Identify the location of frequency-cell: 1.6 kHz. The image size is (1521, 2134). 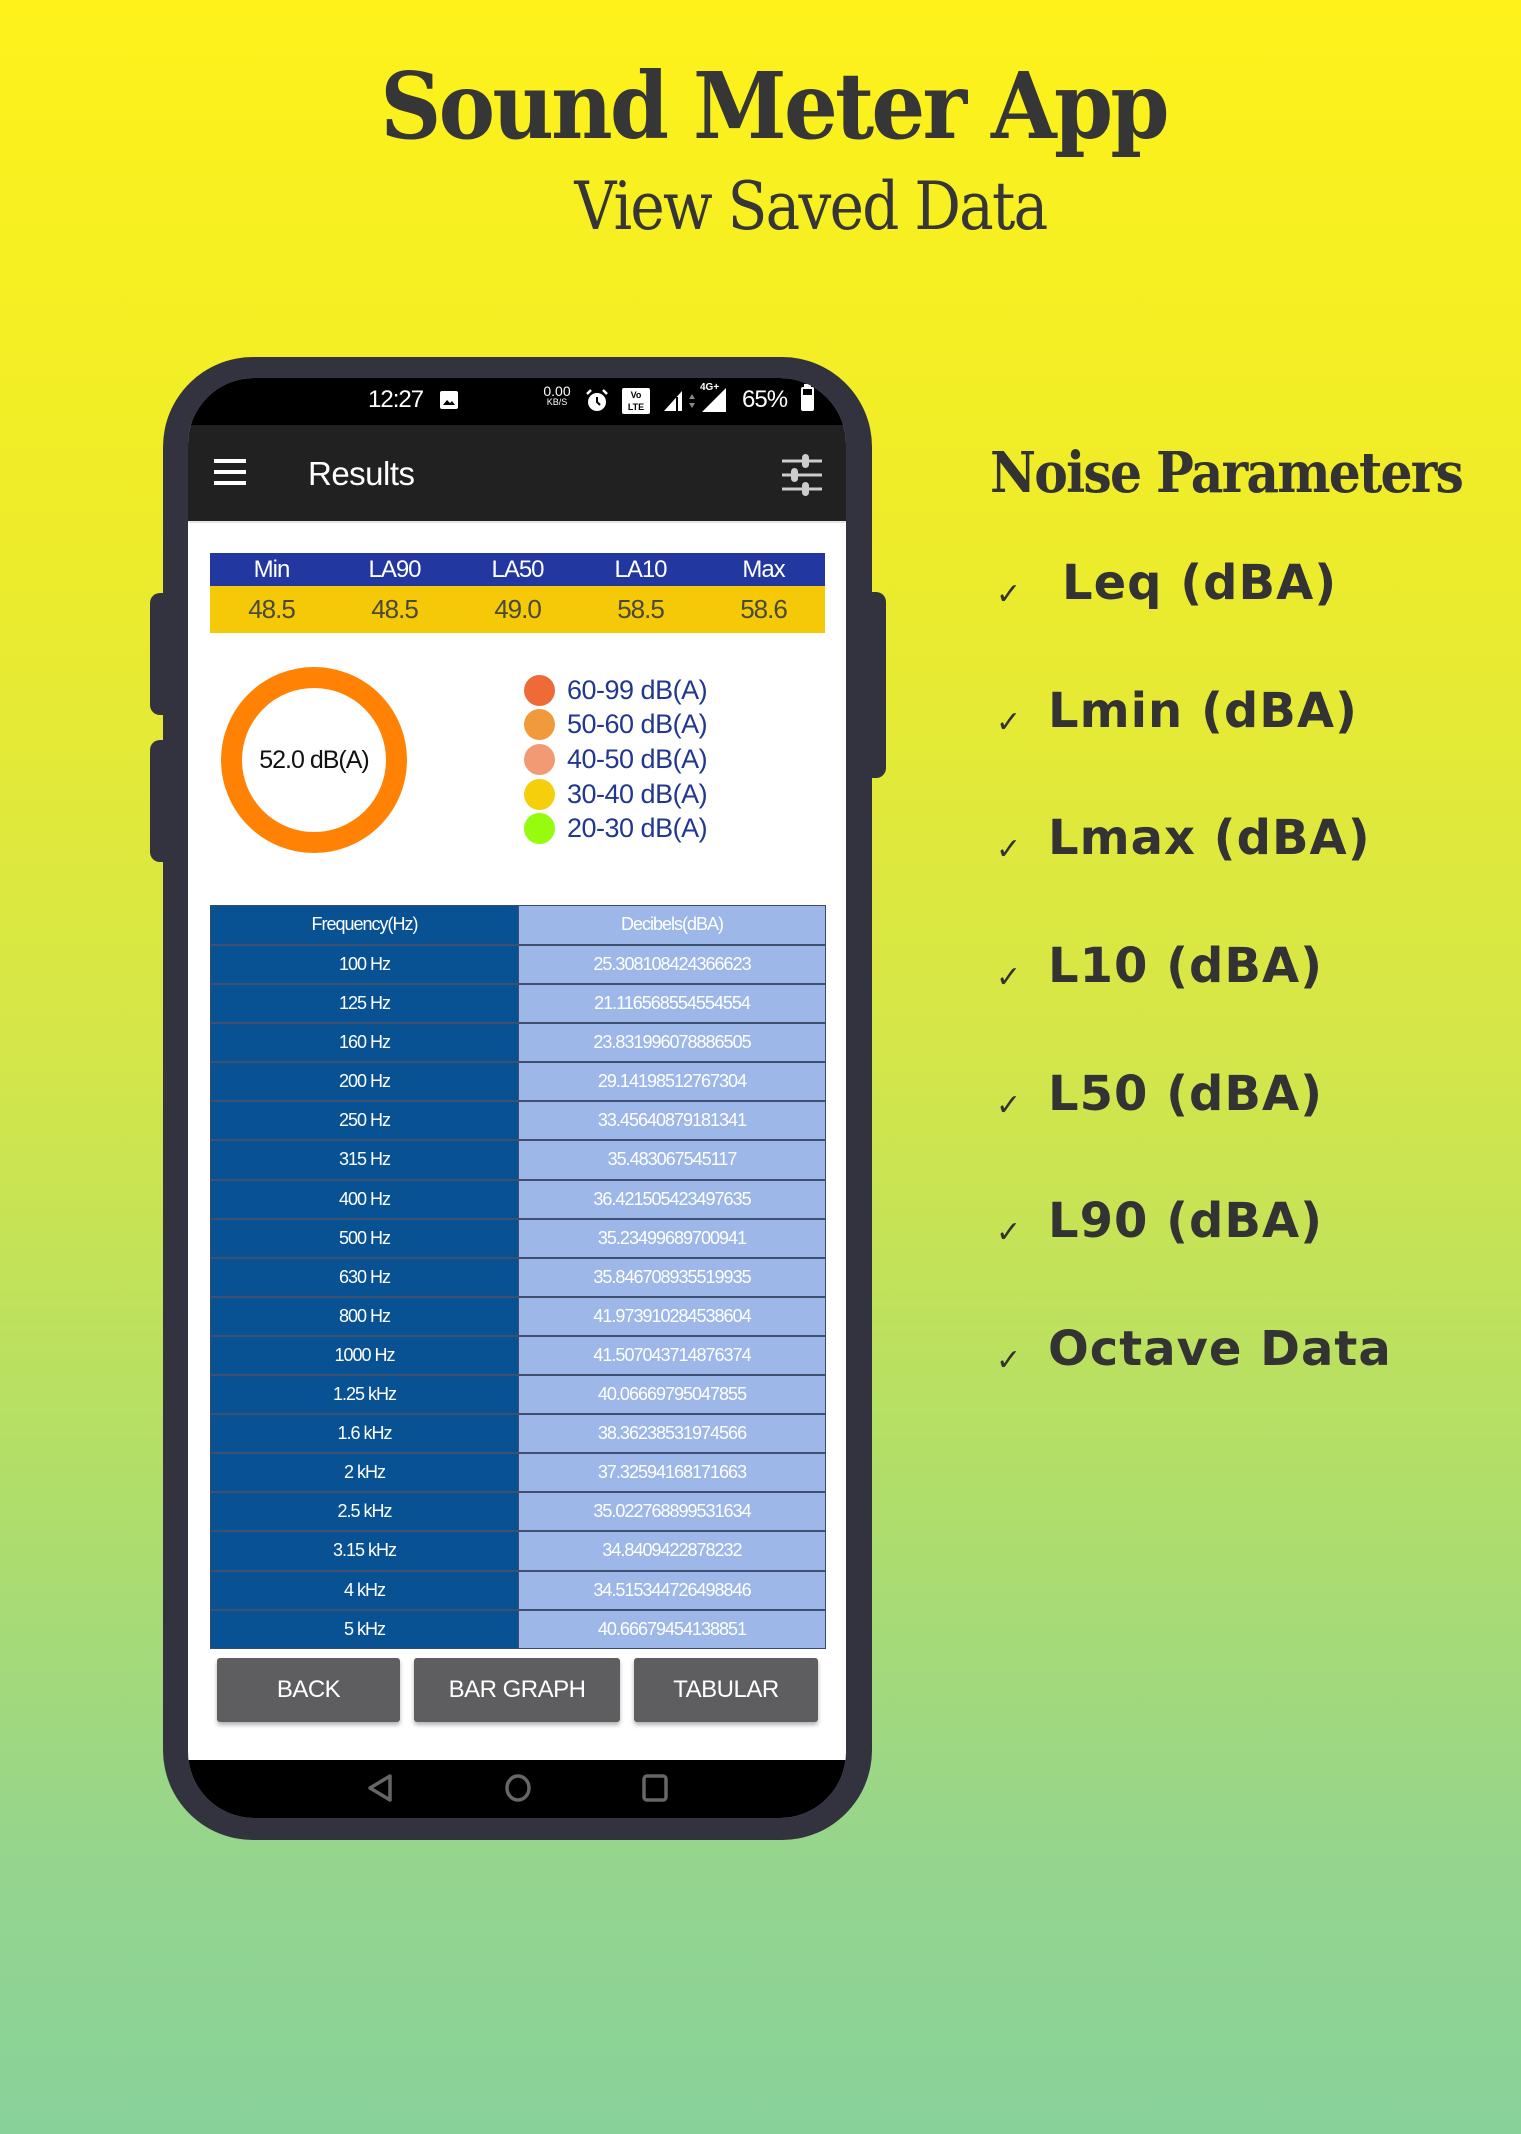
(364, 1434).